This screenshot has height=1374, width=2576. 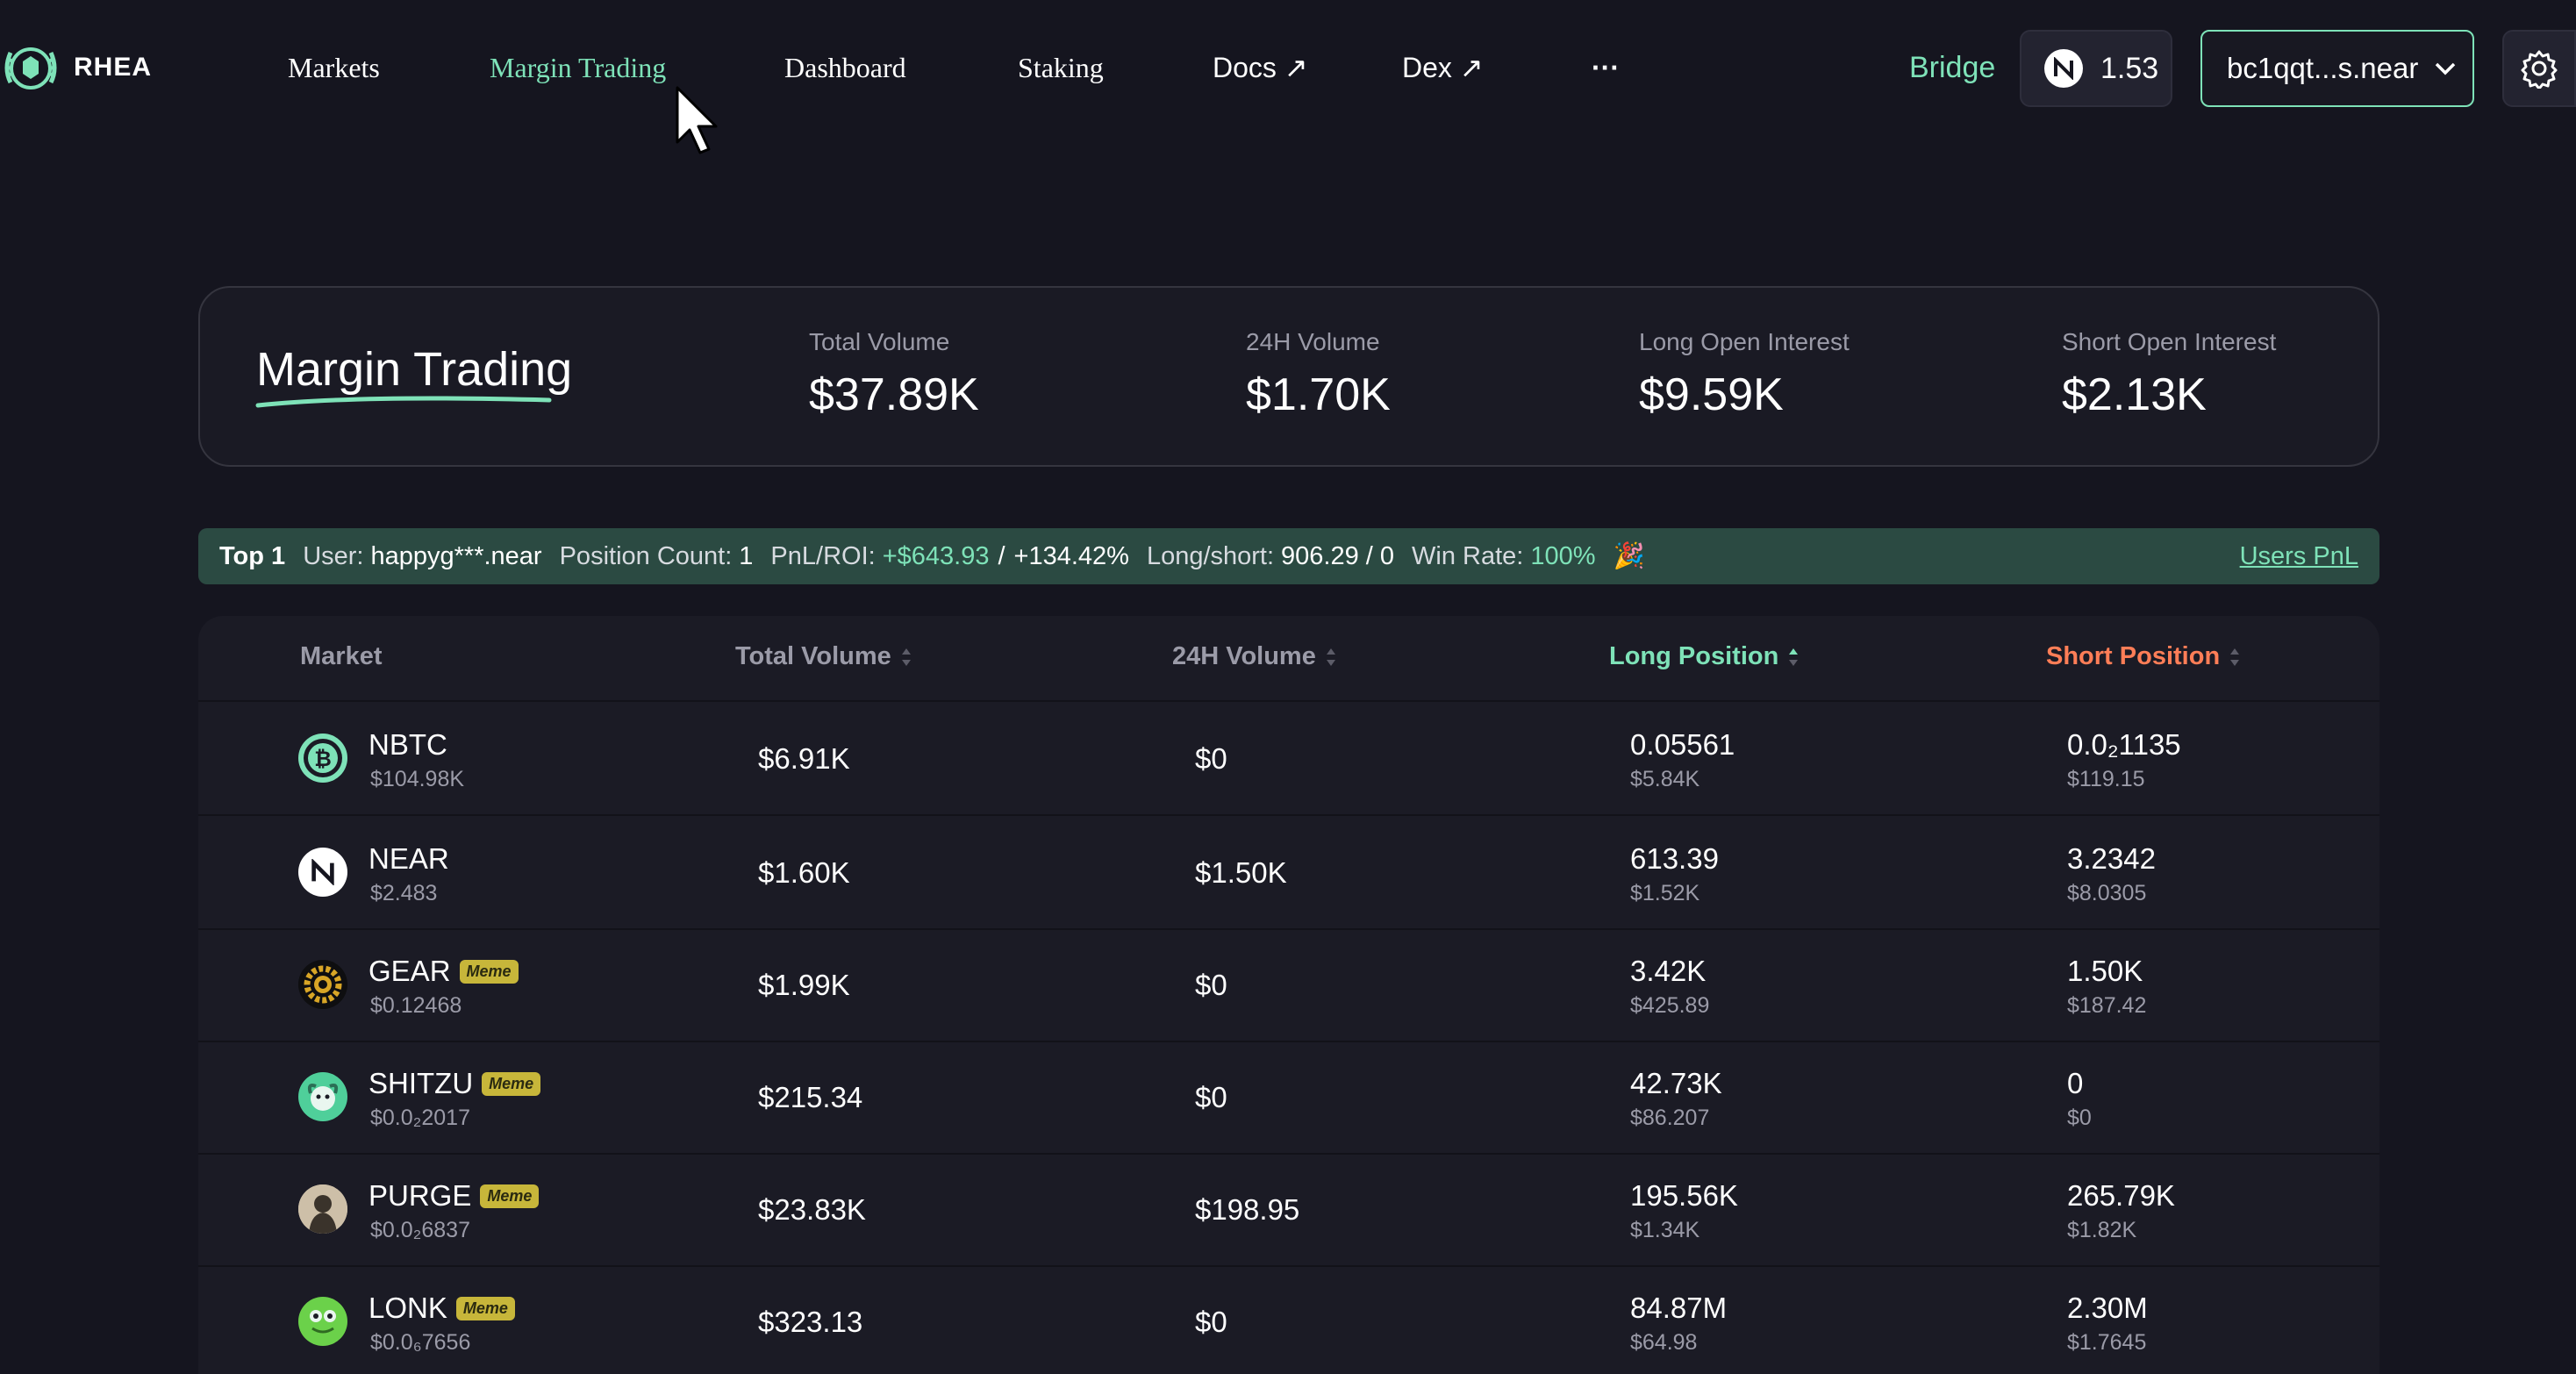 What do you see at coordinates (1244, 656) in the screenshot?
I see `col-label: 24H Volume` at bounding box center [1244, 656].